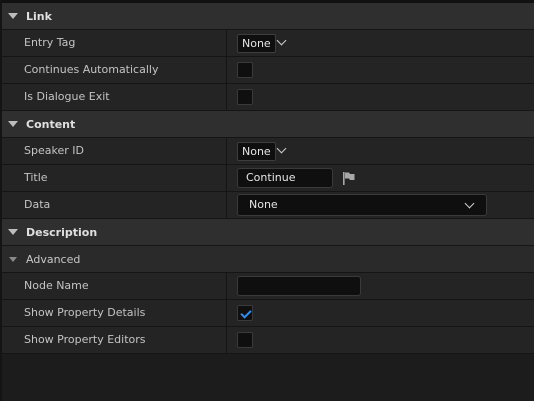 The height and width of the screenshot is (401, 534). What do you see at coordinates (362, 205) in the screenshot?
I see `data-dropdown: None` at bounding box center [362, 205].